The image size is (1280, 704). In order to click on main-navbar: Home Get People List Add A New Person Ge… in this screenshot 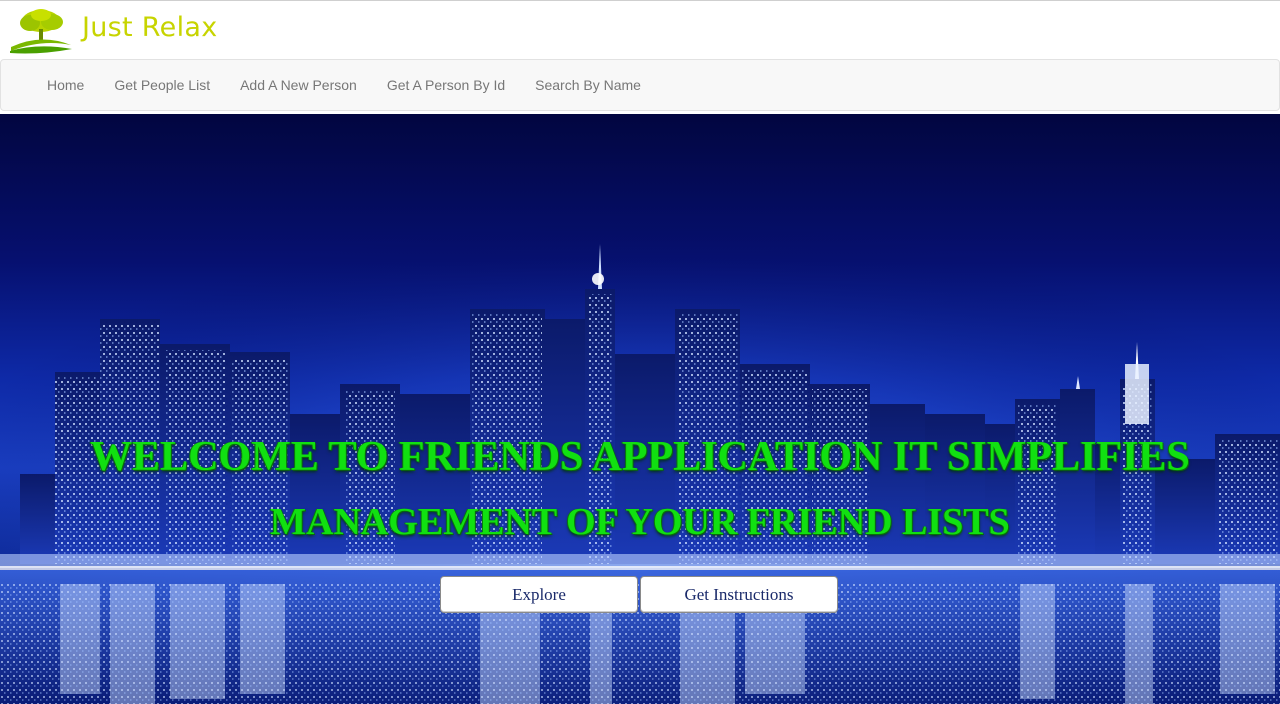, I will do `click(640, 85)`.